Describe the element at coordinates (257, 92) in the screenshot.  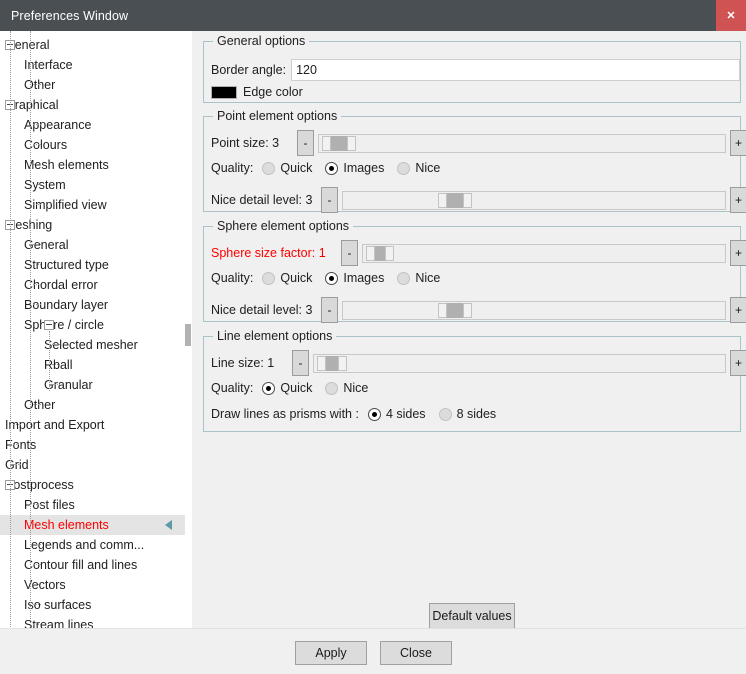
I see `edge-color-row: Edge color` at that location.